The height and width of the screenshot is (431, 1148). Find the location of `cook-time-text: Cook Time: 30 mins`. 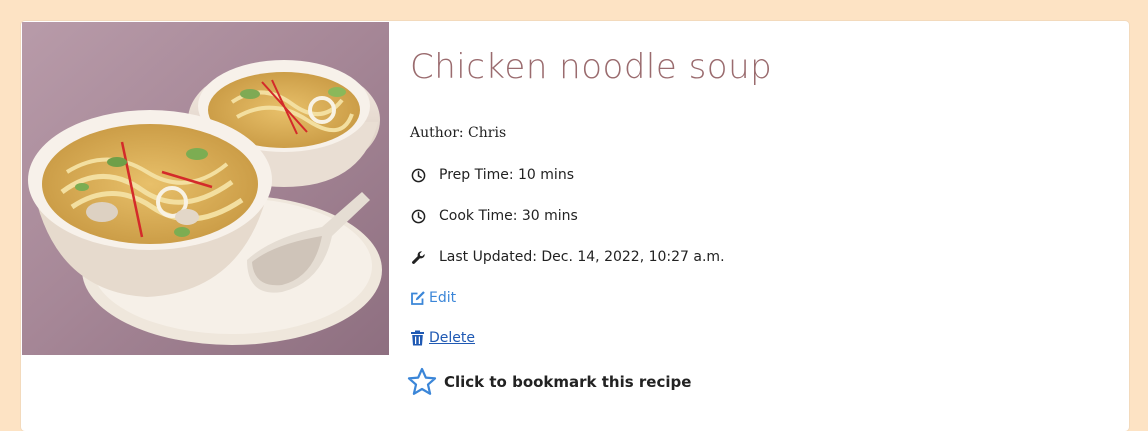

cook-time-text: Cook Time: 30 mins is located at coordinates (508, 216).